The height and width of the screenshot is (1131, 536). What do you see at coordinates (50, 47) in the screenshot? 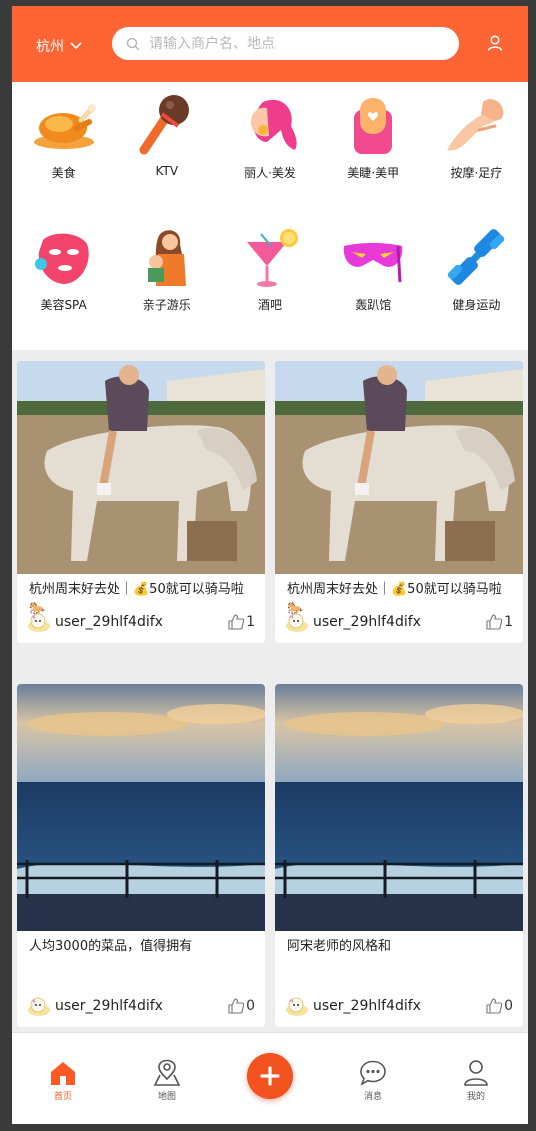
I see `city-label: 杭州` at bounding box center [50, 47].